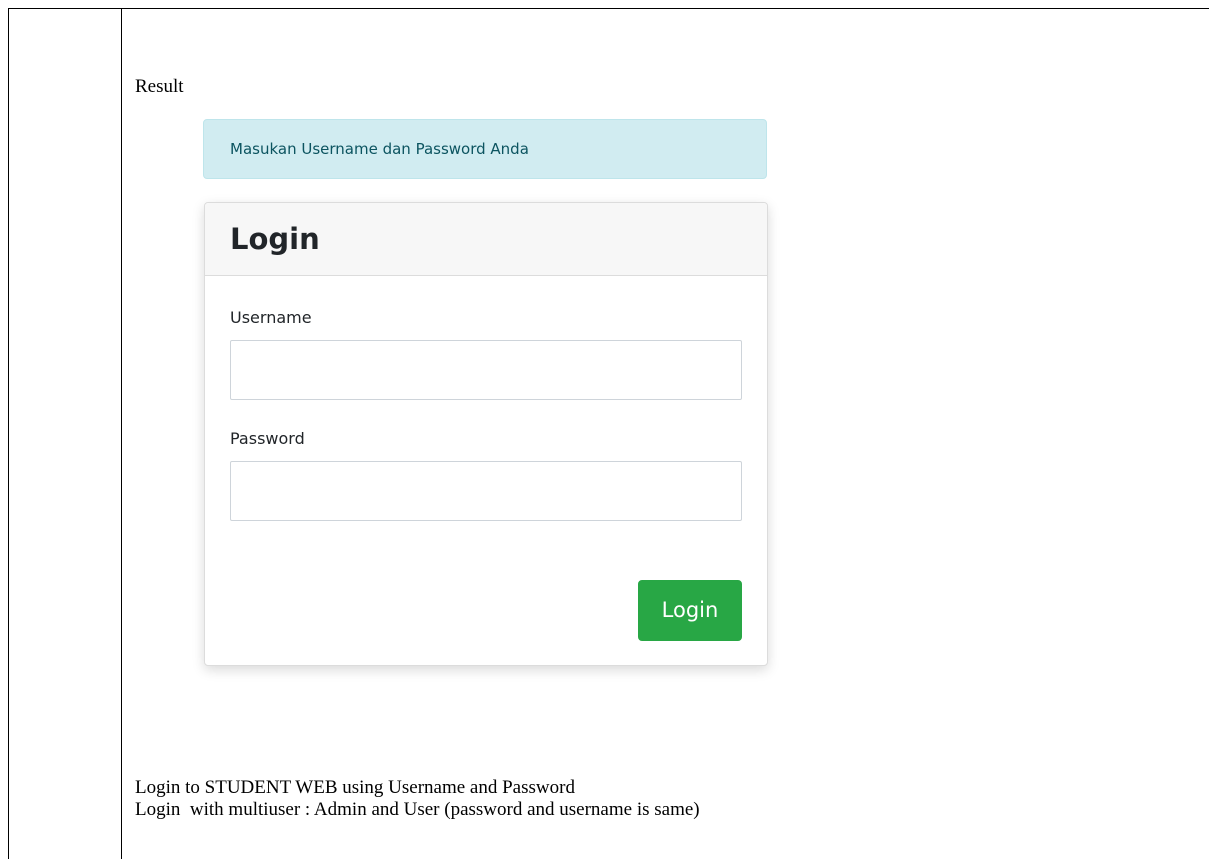 This screenshot has height=859, width=1209. I want to click on table-left-border, so click(8, 433).